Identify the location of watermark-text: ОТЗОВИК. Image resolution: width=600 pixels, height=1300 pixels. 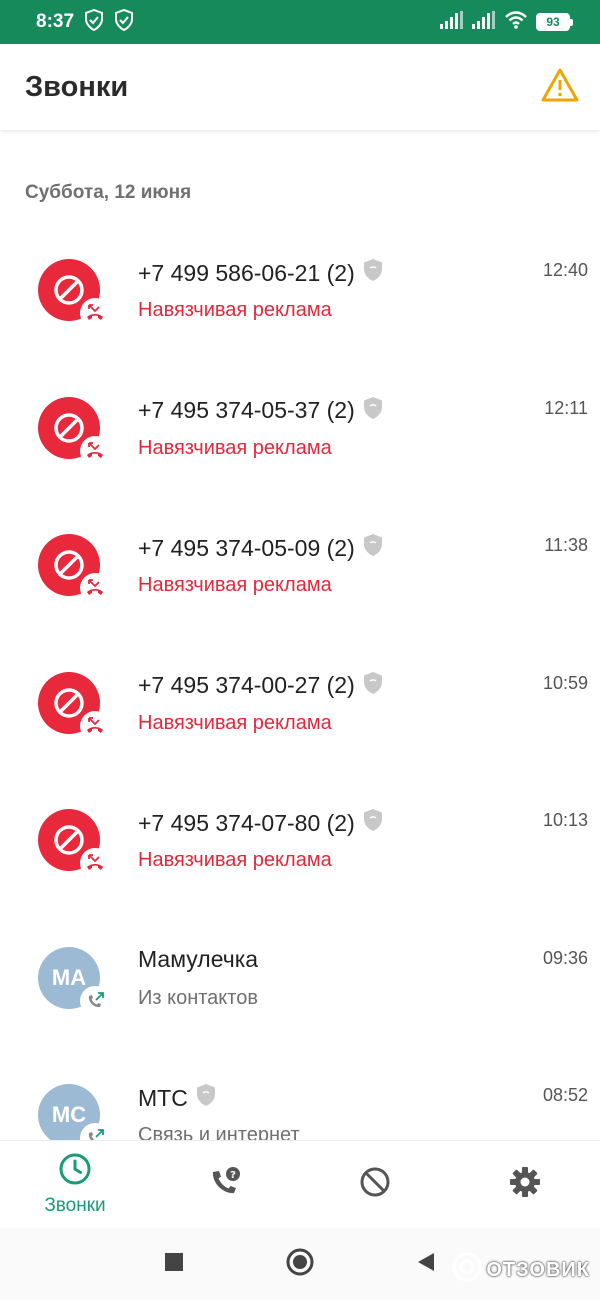
(538, 1269).